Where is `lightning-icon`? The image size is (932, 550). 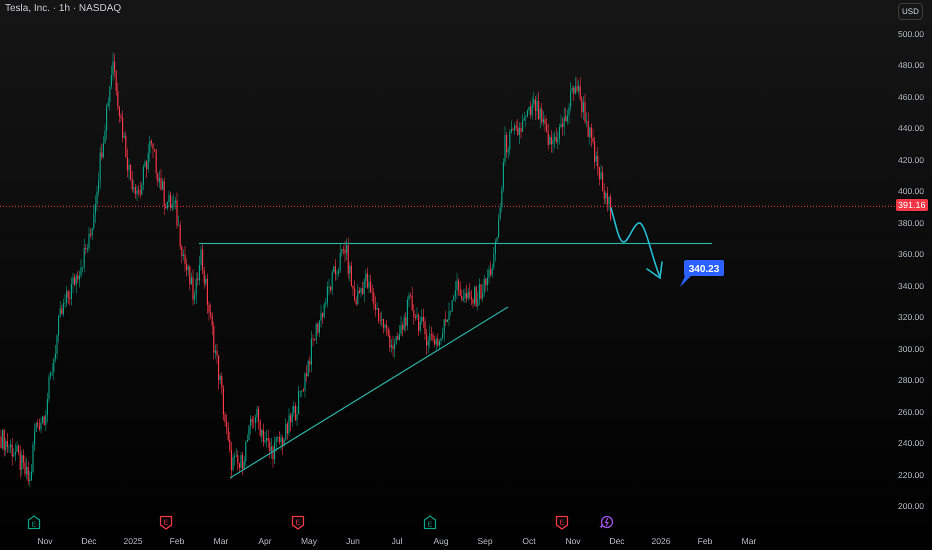 lightning-icon is located at coordinates (606, 522).